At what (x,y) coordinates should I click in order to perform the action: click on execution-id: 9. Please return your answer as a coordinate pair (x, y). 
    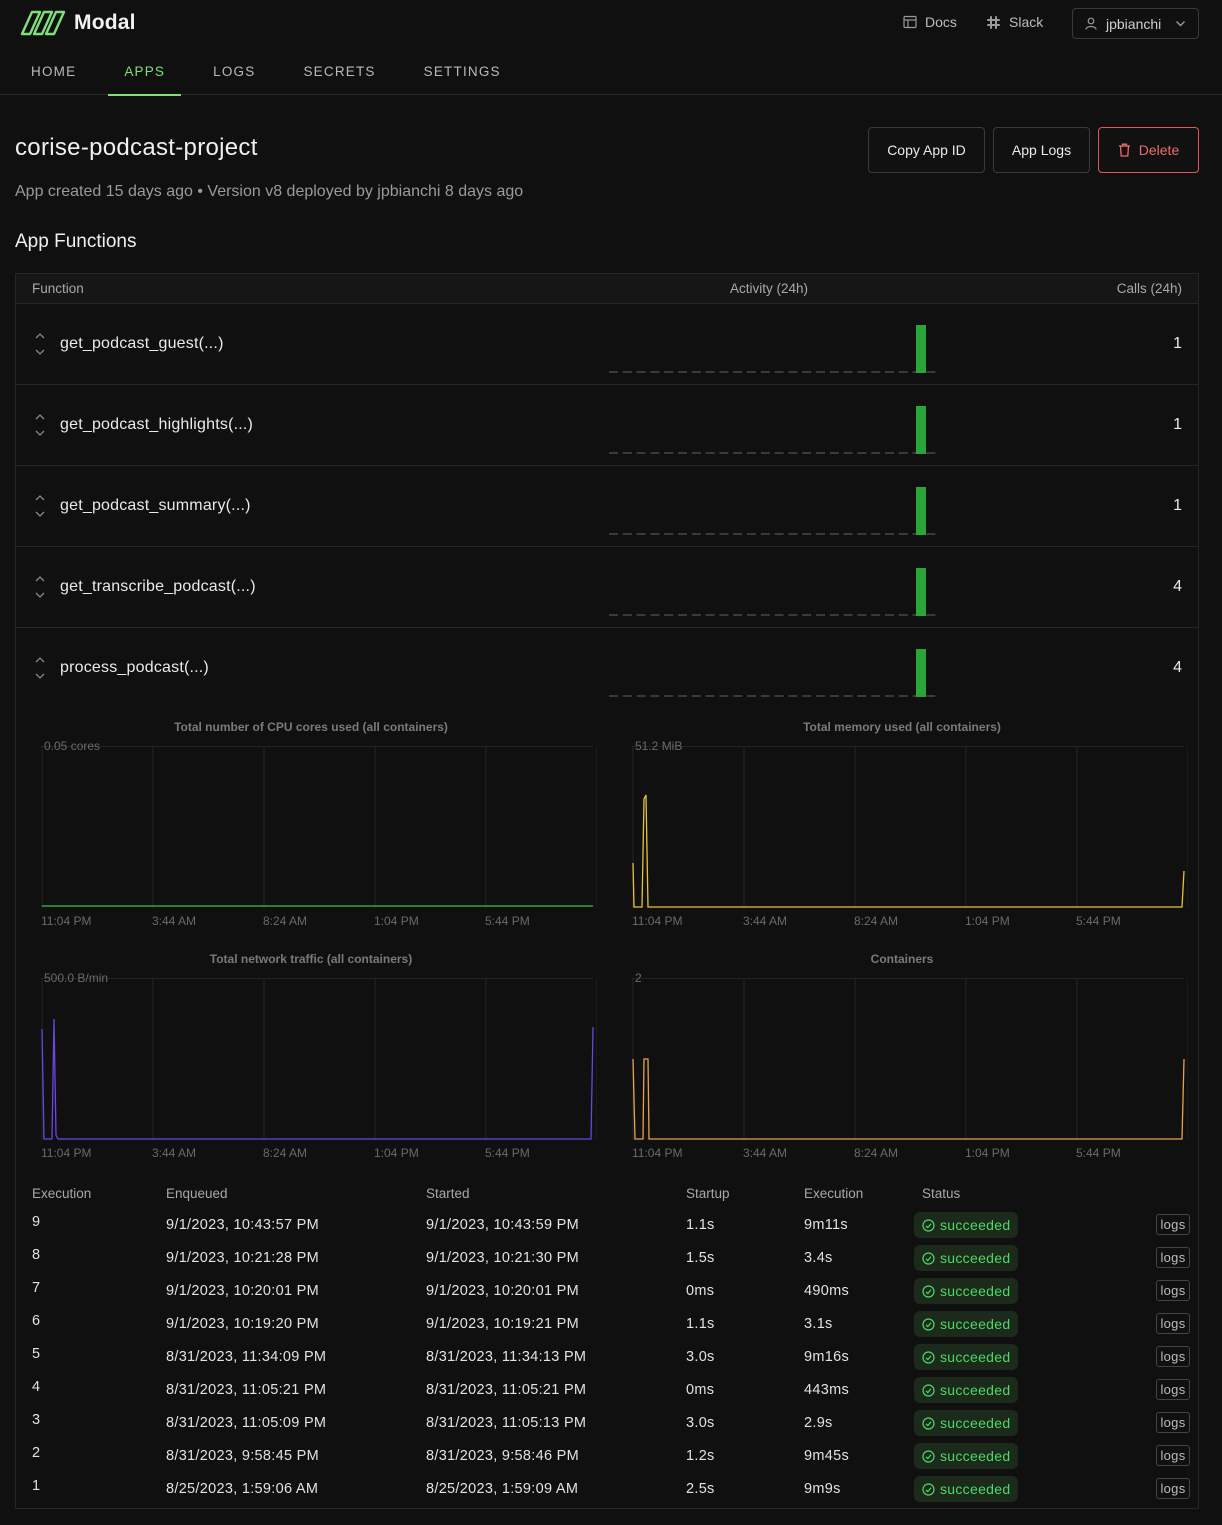
    Looking at the image, I should click on (36, 1222).